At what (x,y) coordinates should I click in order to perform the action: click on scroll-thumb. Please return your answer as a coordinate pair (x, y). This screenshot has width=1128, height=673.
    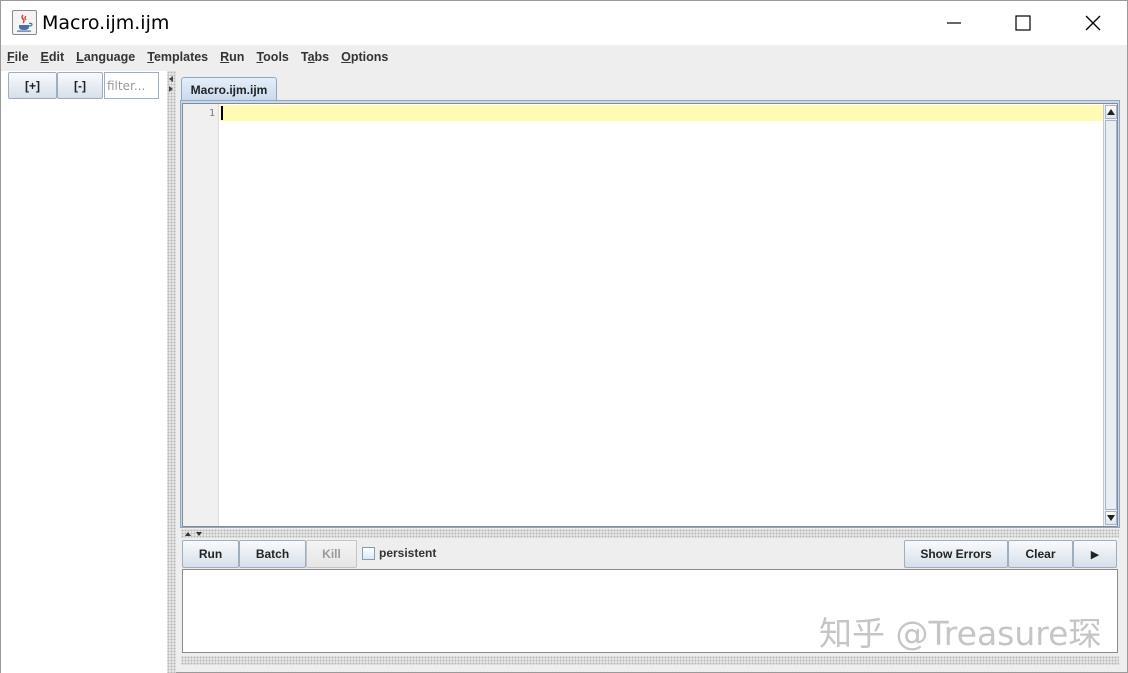
    Looking at the image, I should click on (1111, 315).